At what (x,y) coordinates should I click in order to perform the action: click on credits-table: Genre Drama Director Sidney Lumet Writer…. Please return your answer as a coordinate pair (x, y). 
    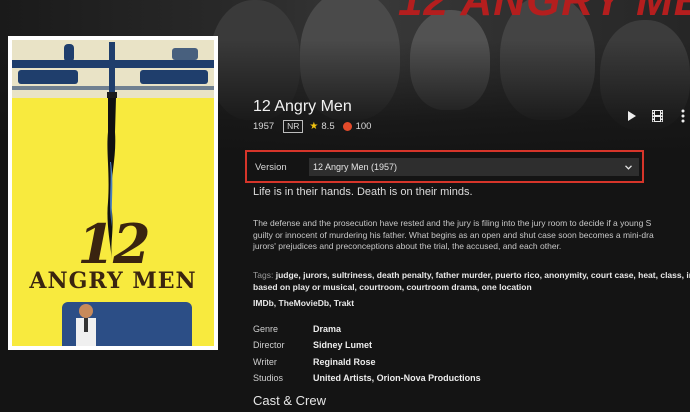
    Looking at the image, I should click on (367, 353).